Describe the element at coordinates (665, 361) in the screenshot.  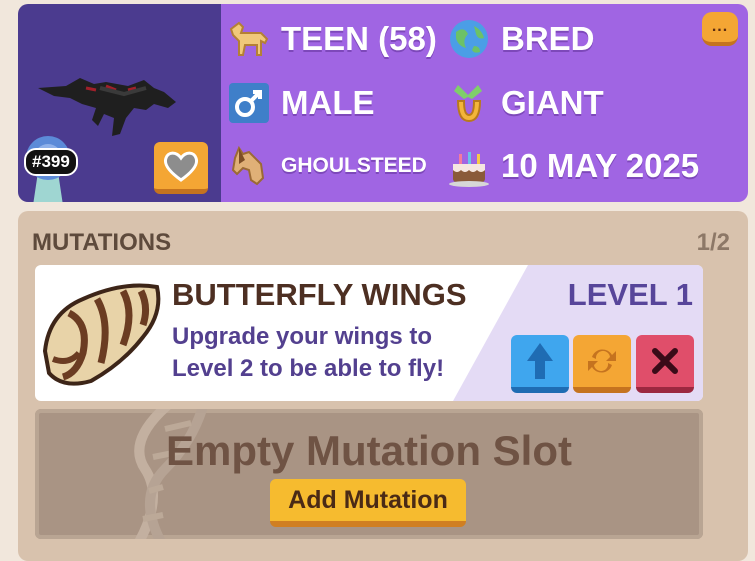
I see `close-icon` at that location.